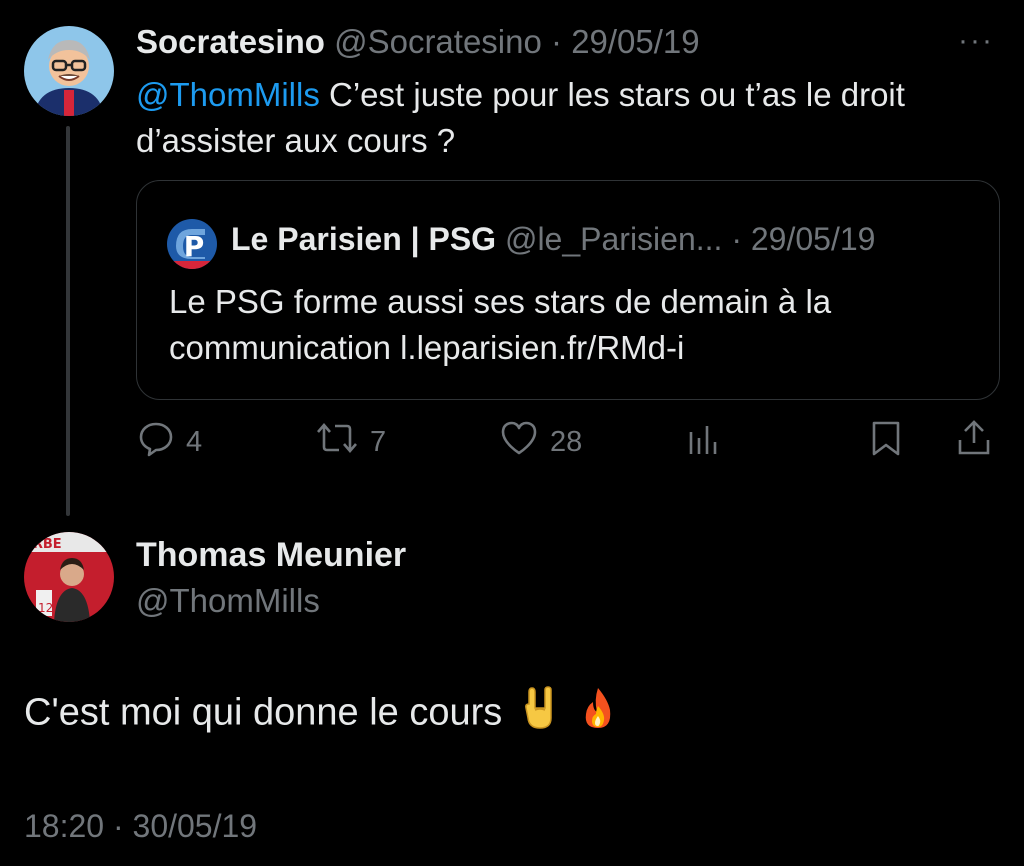  Describe the element at coordinates (69, 577) in the screenshot. I see `thomas-meunier-avatar: IRBE 12` at that location.